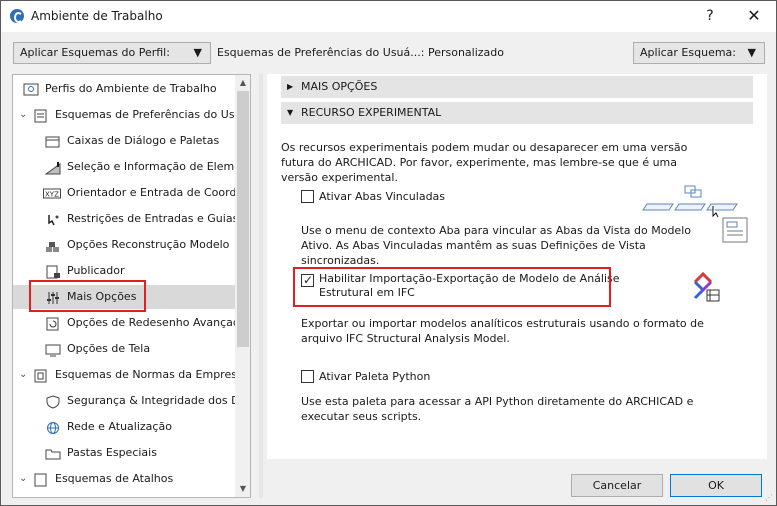  I want to click on ok-button: OK, so click(716, 485).